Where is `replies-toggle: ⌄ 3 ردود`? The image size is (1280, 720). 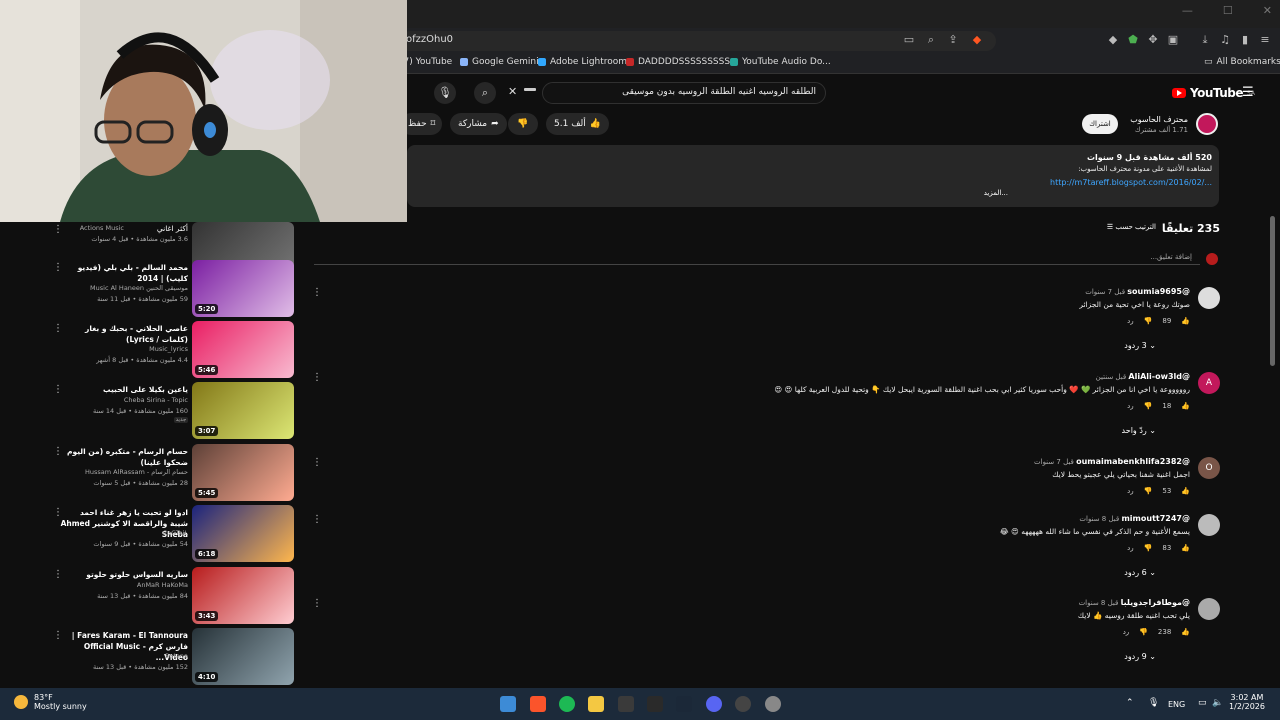
replies-toggle: ⌄ 3 ردود is located at coordinates (985, 345).